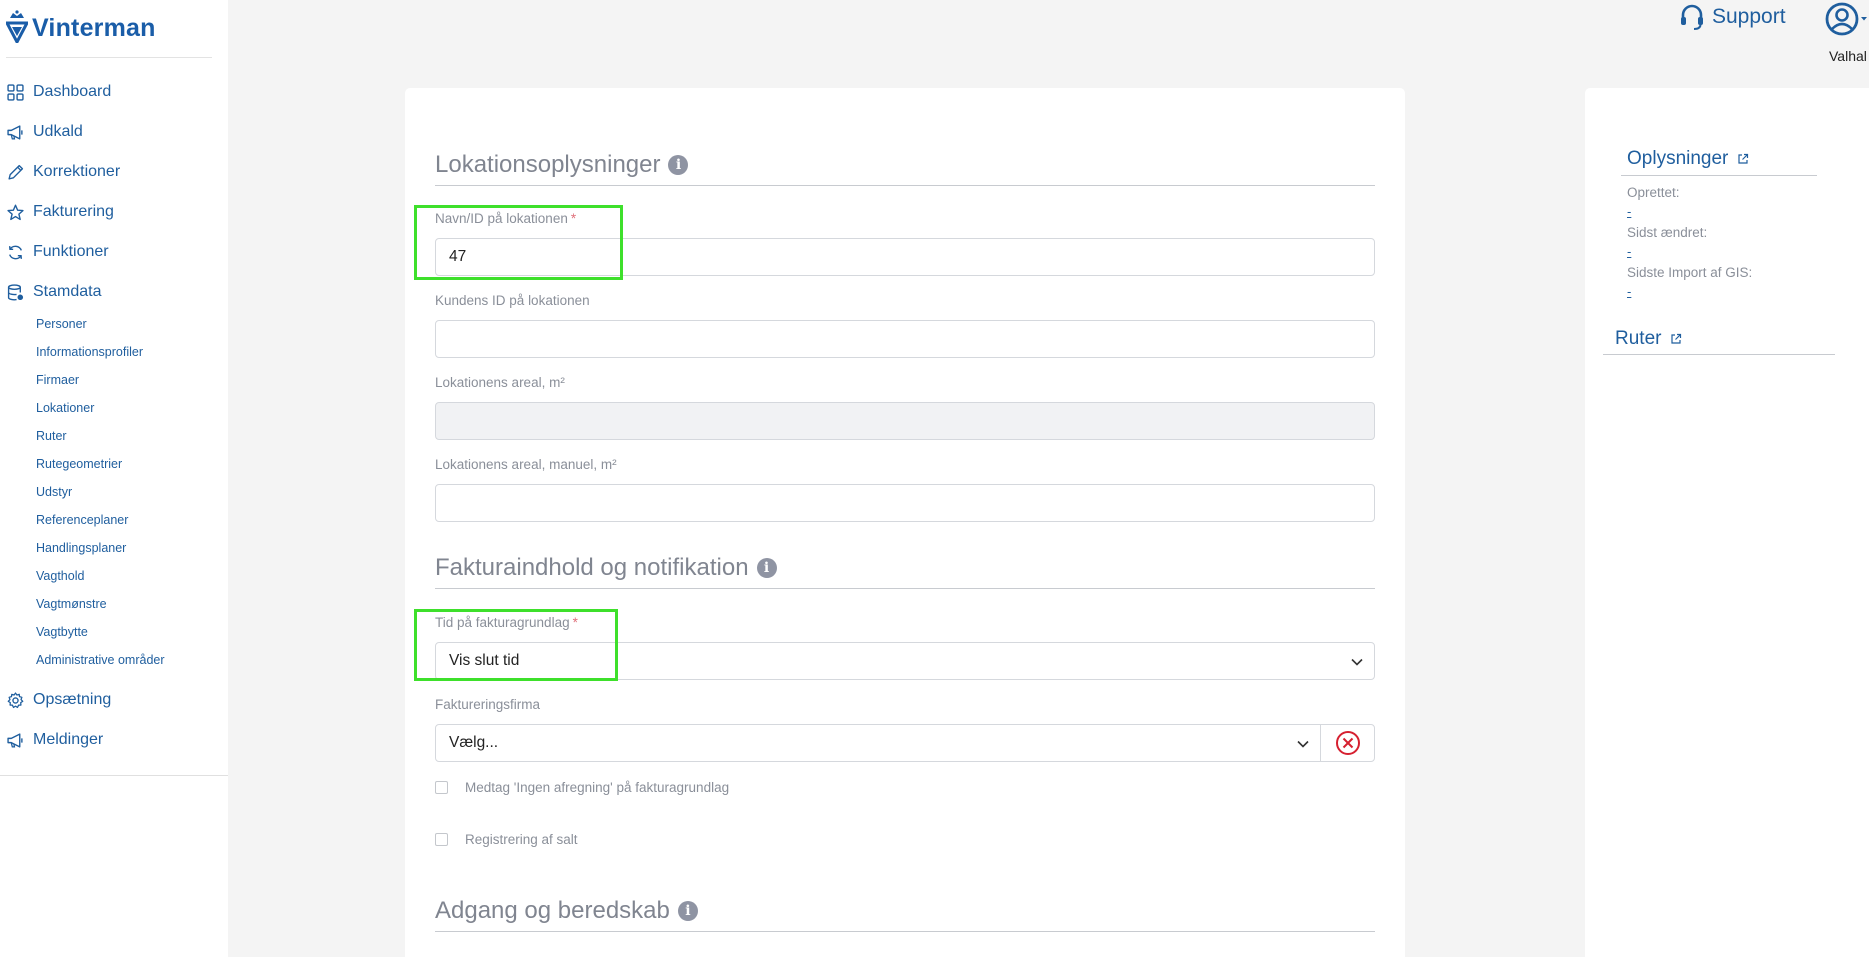  What do you see at coordinates (15, 252) in the screenshot?
I see `refresh-icon` at bounding box center [15, 252].